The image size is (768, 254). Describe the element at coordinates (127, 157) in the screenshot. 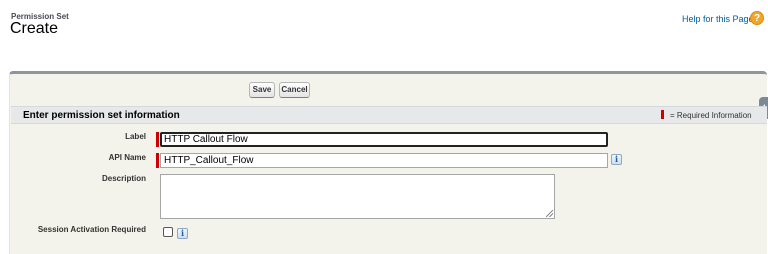

I see `api-name-field-caption: API Name` at that location.